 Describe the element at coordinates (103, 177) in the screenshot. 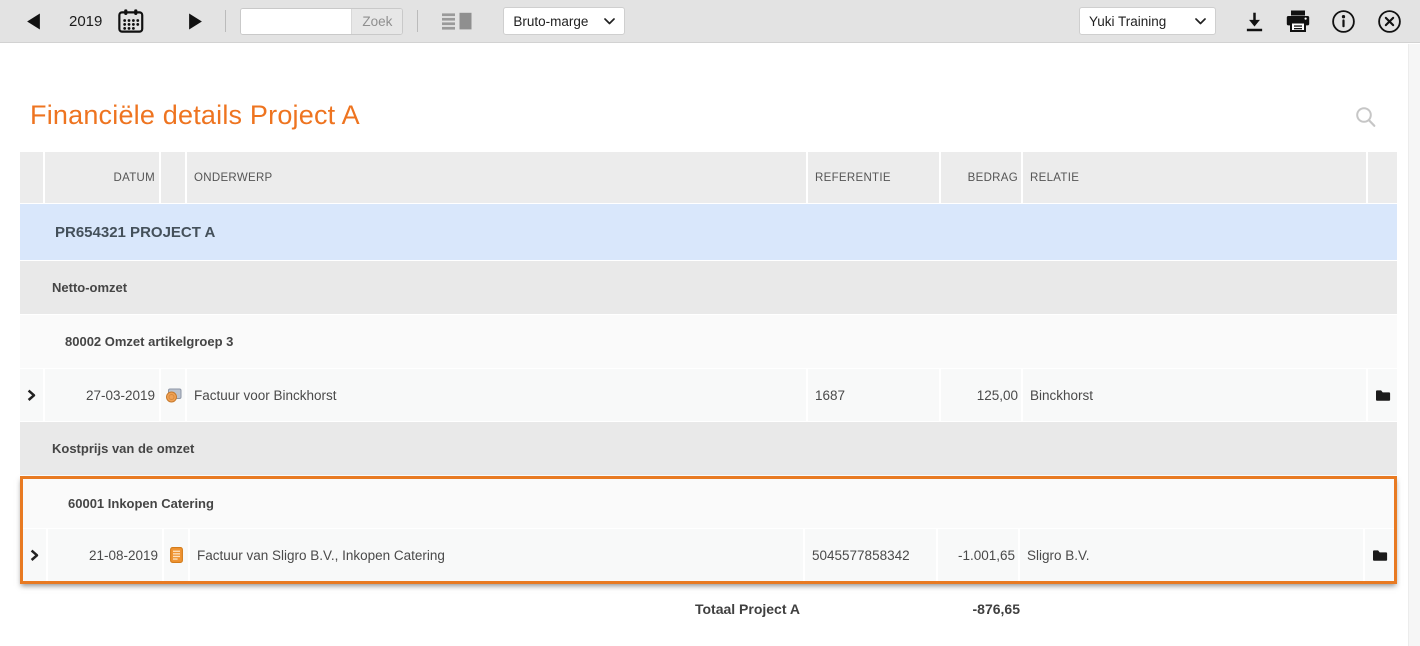

I see `header-datum: DATUM` at that location.